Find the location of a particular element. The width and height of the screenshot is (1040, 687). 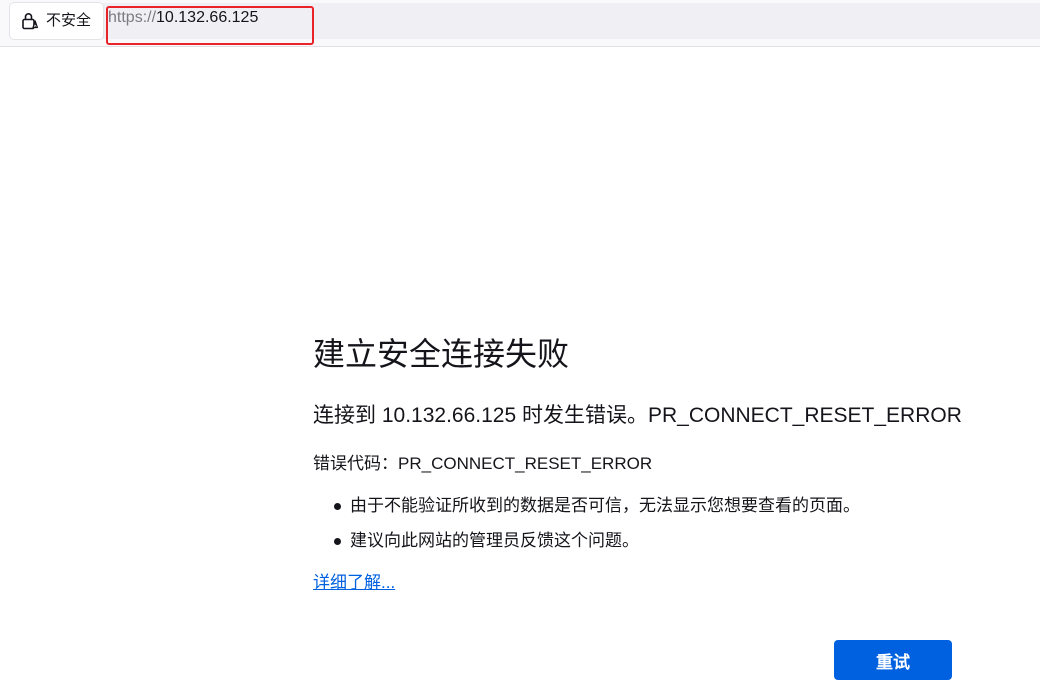

error-code-value: PR_CONNECT_RESET_ERROR is located at coordinates (525, 463).